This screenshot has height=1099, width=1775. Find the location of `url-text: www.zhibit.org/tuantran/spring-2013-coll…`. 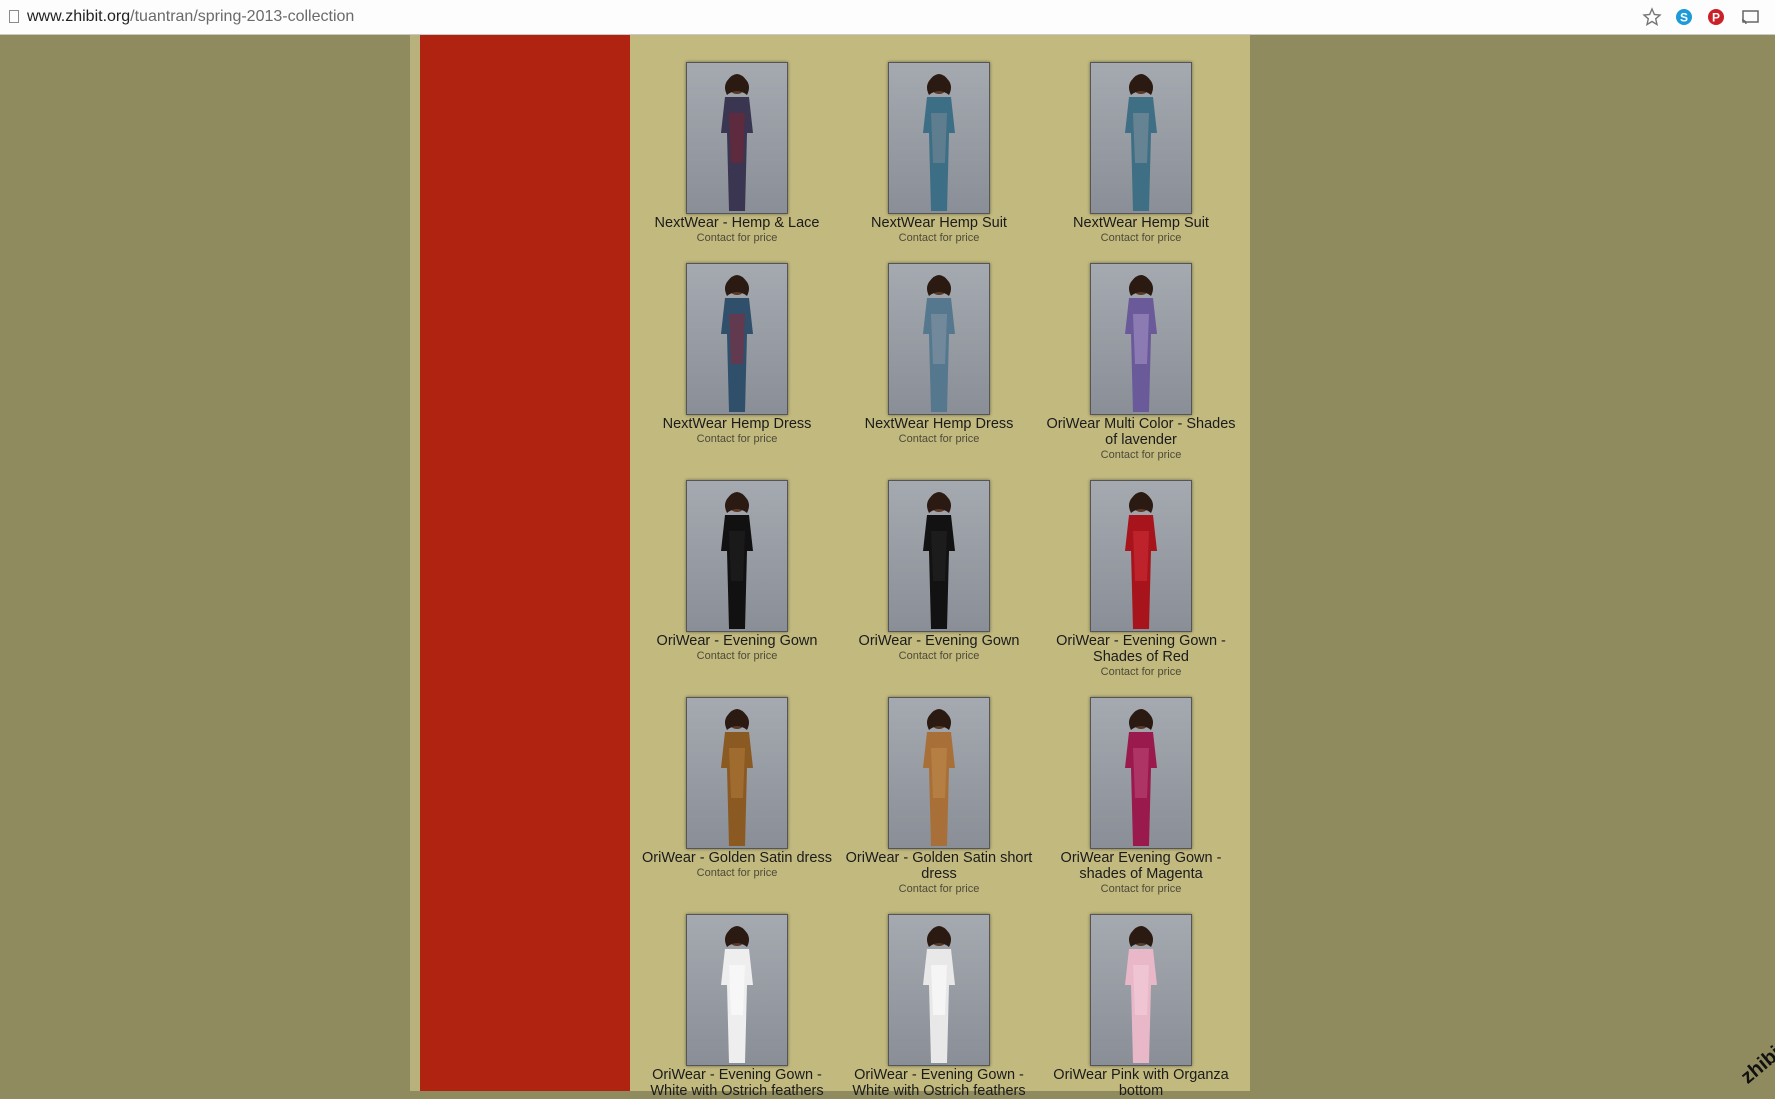

url-text: www.zhibit.org/tuantran/spring-2013-coll… is located at coordinates (190, 17).